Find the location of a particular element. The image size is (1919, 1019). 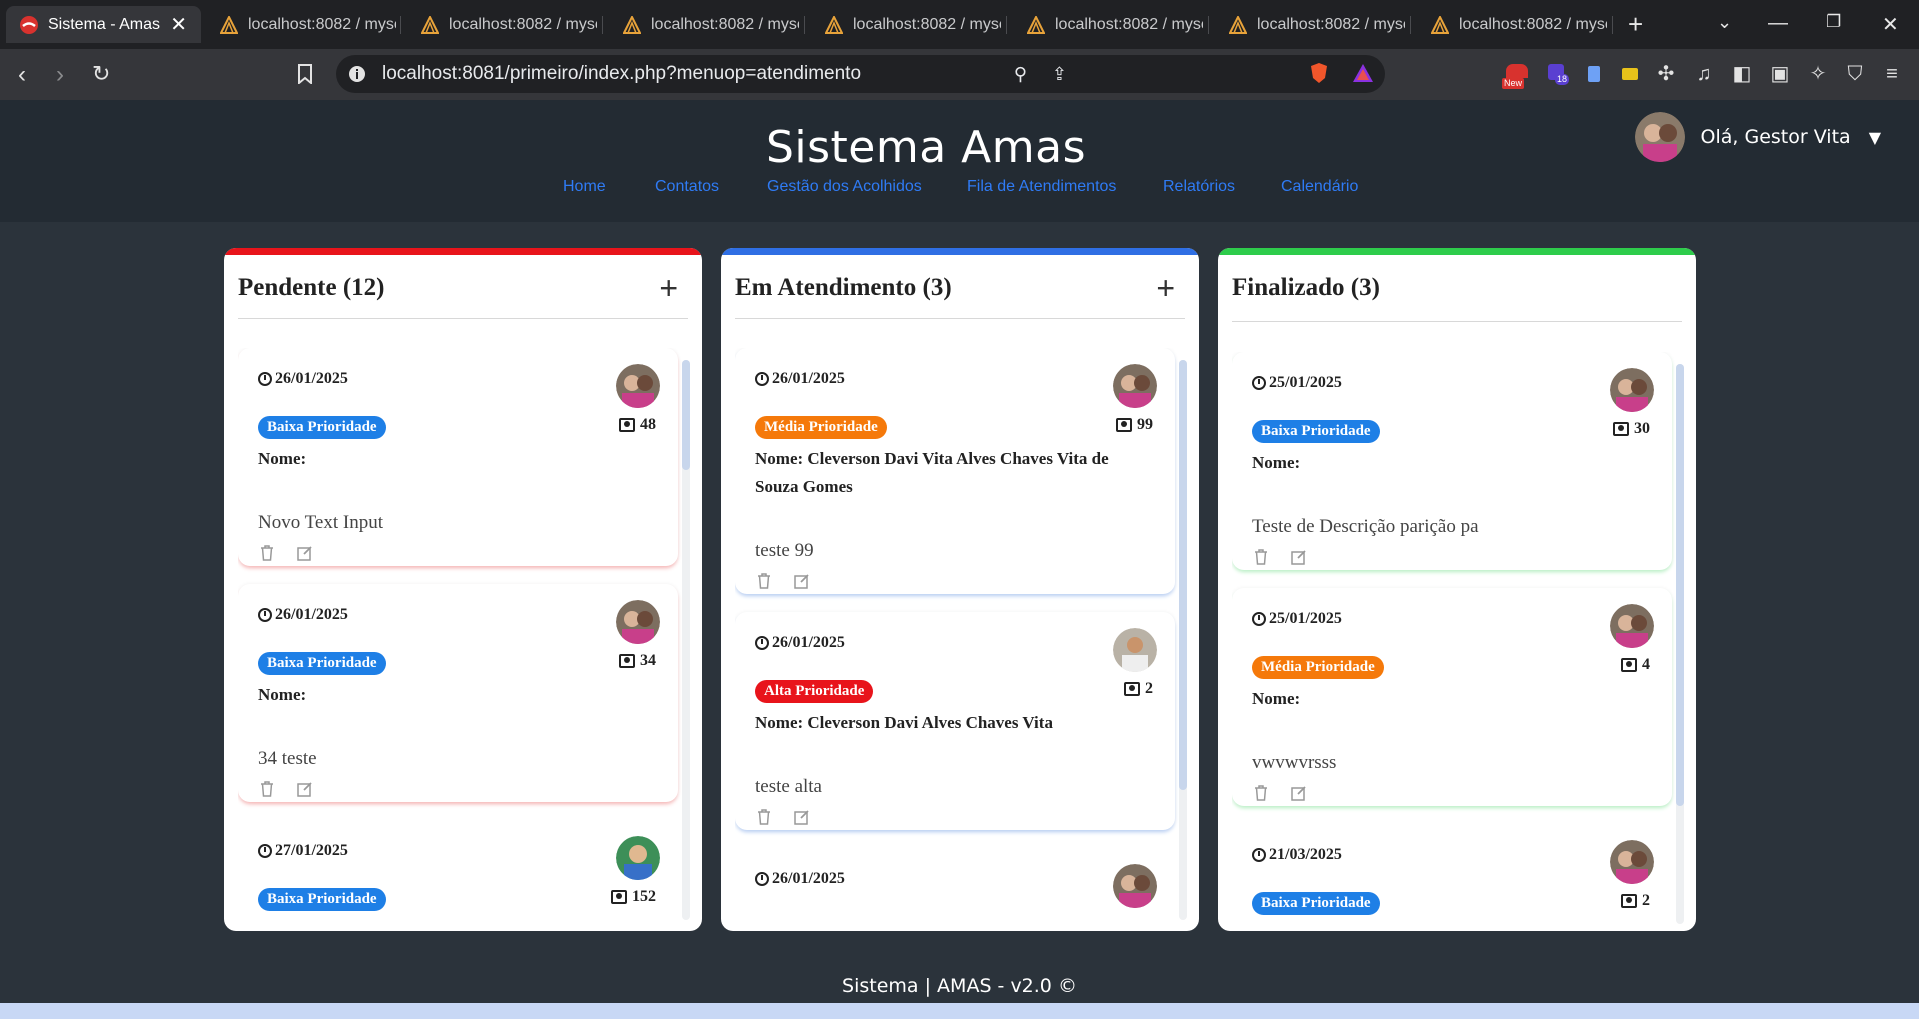

nav-gestao-acolhidos: Gestão dos Acolhidos is located at coordinates (844, 187).